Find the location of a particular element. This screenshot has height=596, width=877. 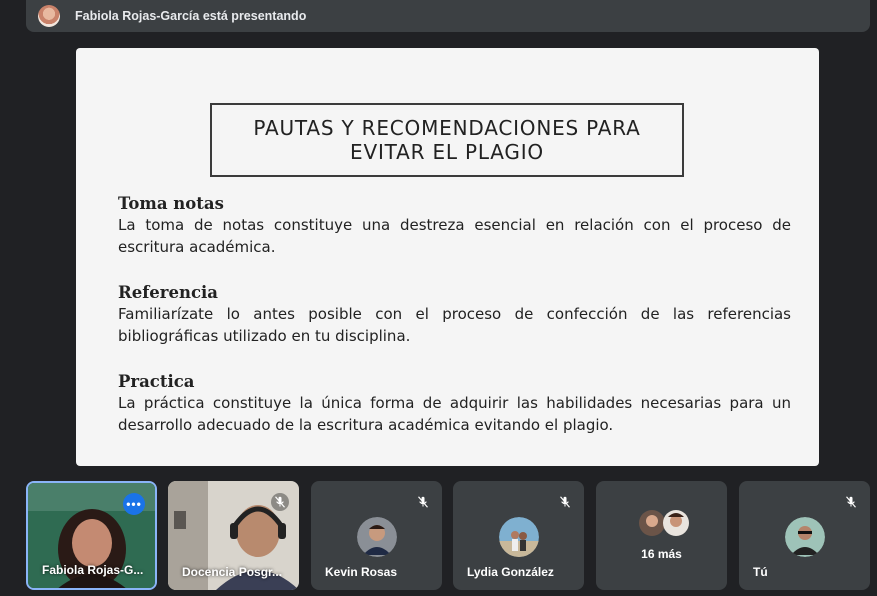

presenter-avatar is located at coordinates (49, 16).